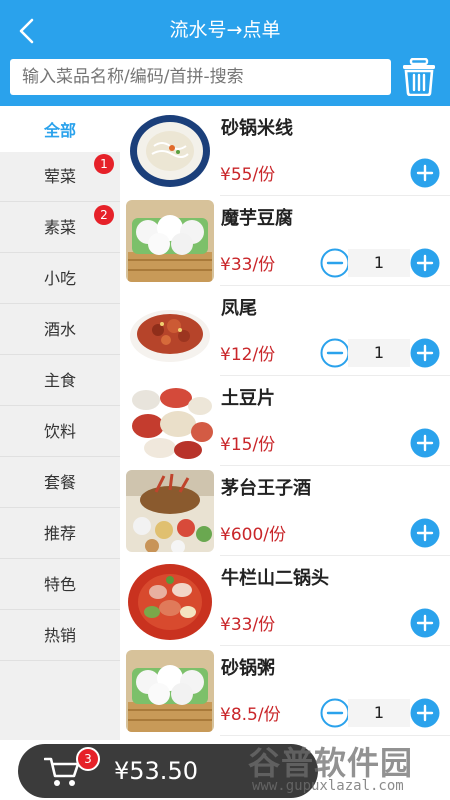  I want to click on cart-total: ¥53.50, so click(156, 771).